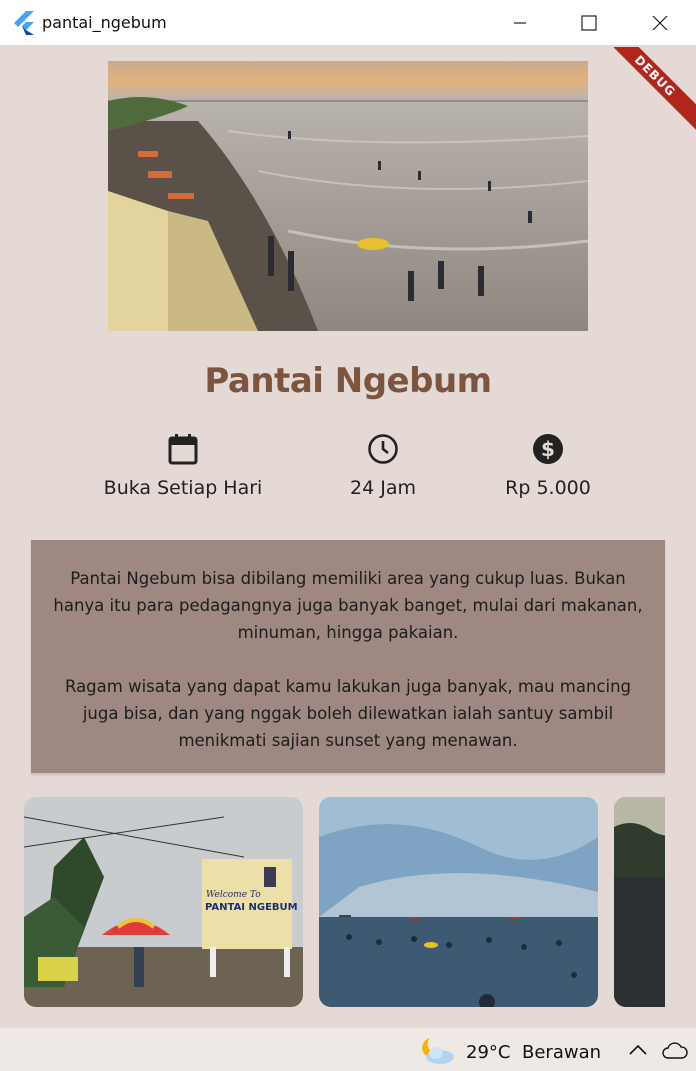 This screenshot has height=1071, width=696. Describe the element at coordinates (104, 22) in the screenshot. I see `window-title: pantai_ngebum` at that location.